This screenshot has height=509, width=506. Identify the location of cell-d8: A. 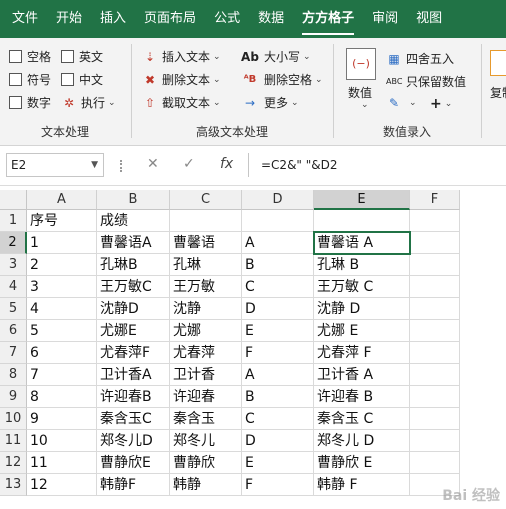
(278, 375).